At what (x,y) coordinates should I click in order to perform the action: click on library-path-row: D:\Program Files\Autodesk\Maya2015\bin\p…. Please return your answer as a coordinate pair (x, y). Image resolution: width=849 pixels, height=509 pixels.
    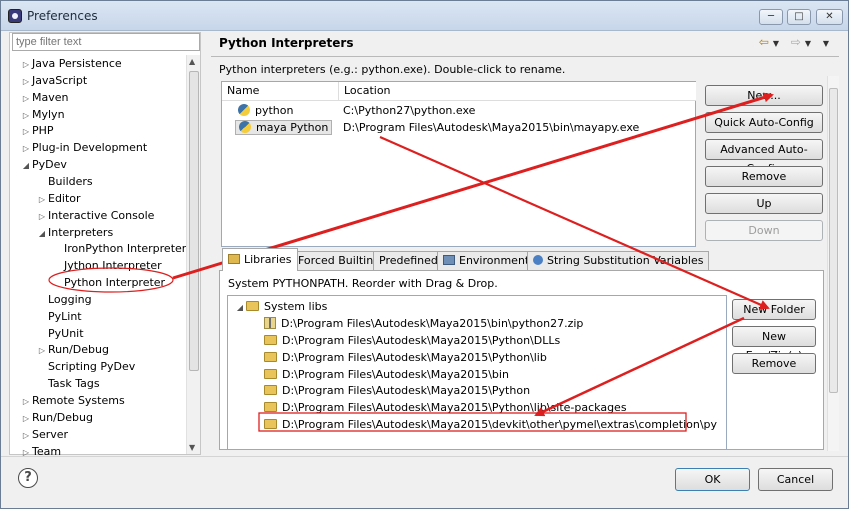
    Looking at the image, I should click on (423, 323).